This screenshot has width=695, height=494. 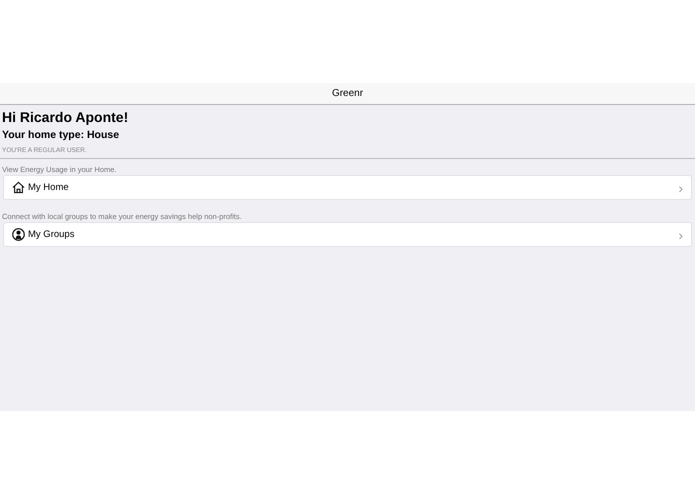 What do you see at coordinates (18, 187) in the screenshot?
I see `house-icon` at bounding box center [18, 187].